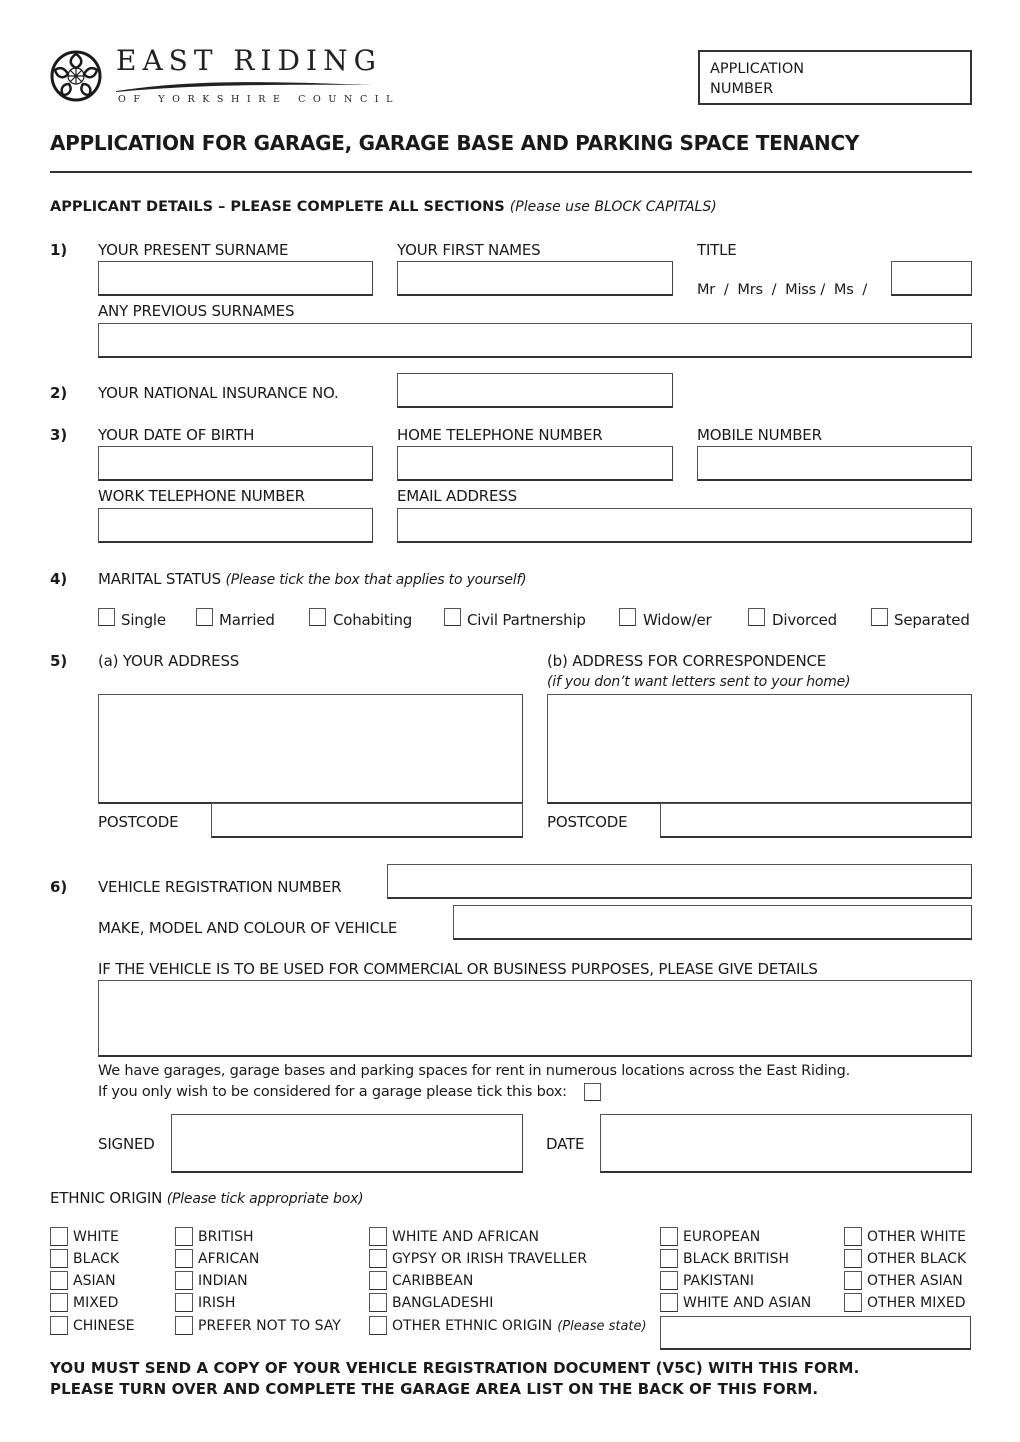  I want to click on mobile-label: MOBILE NUMBER, so click(759, 435).